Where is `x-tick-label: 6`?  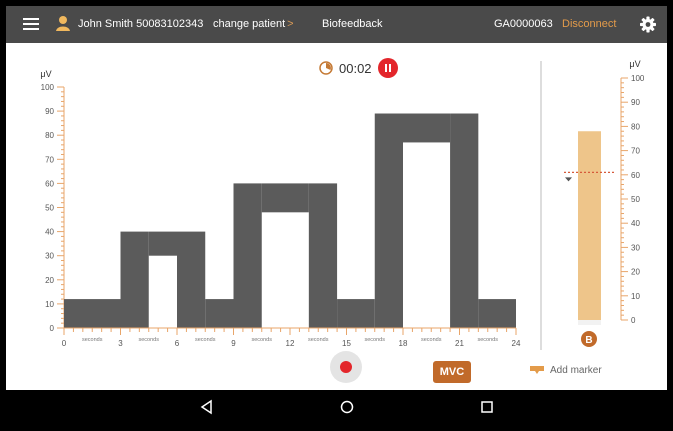
x-tick-label: 6 is located at coordinates (177, 343).